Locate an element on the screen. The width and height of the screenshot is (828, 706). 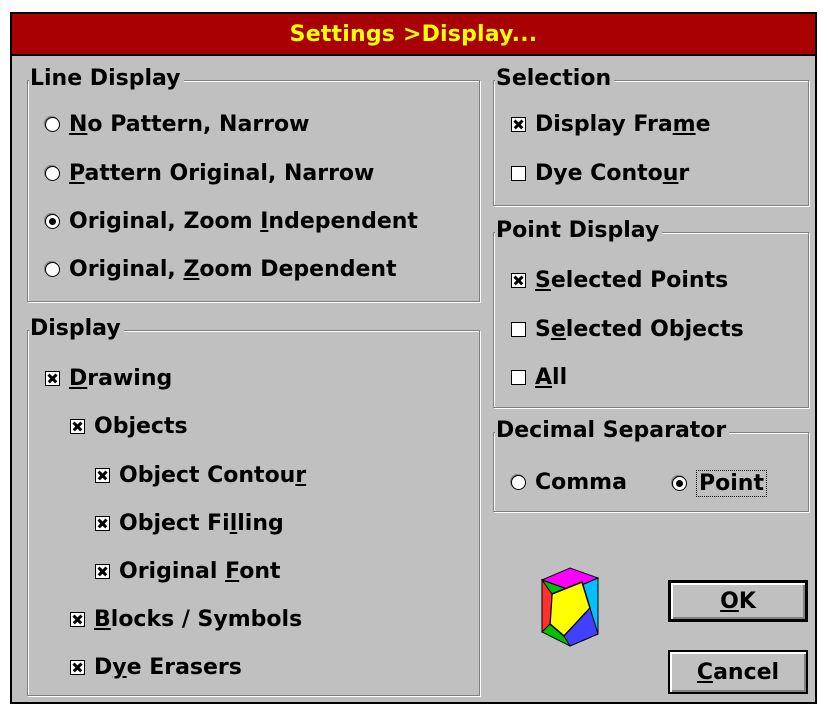
cancel-button-label: Cancel is located at coordinates (738, 672).